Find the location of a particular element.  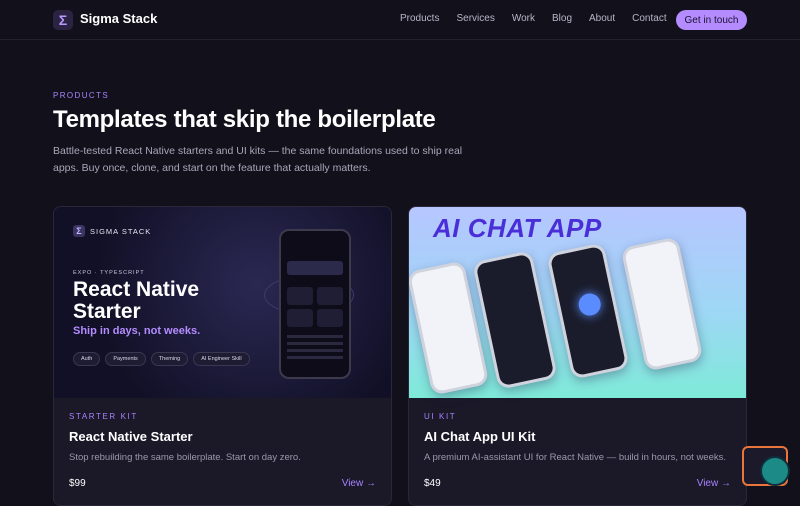

nav-item-blog: Blog is located at coordinates (562, 18).